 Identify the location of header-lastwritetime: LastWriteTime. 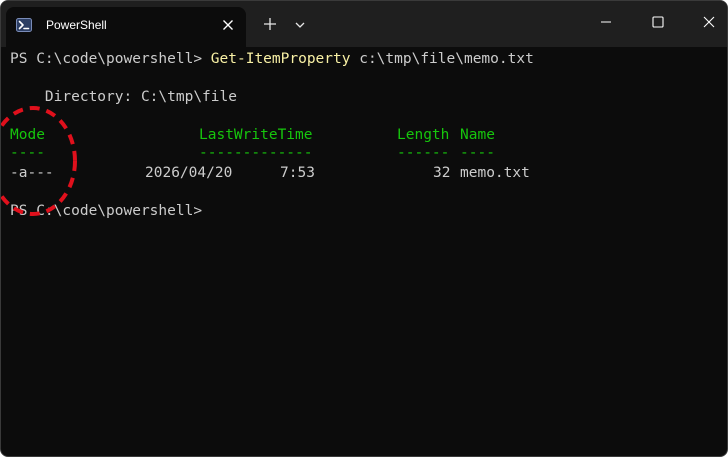
(256, 135).